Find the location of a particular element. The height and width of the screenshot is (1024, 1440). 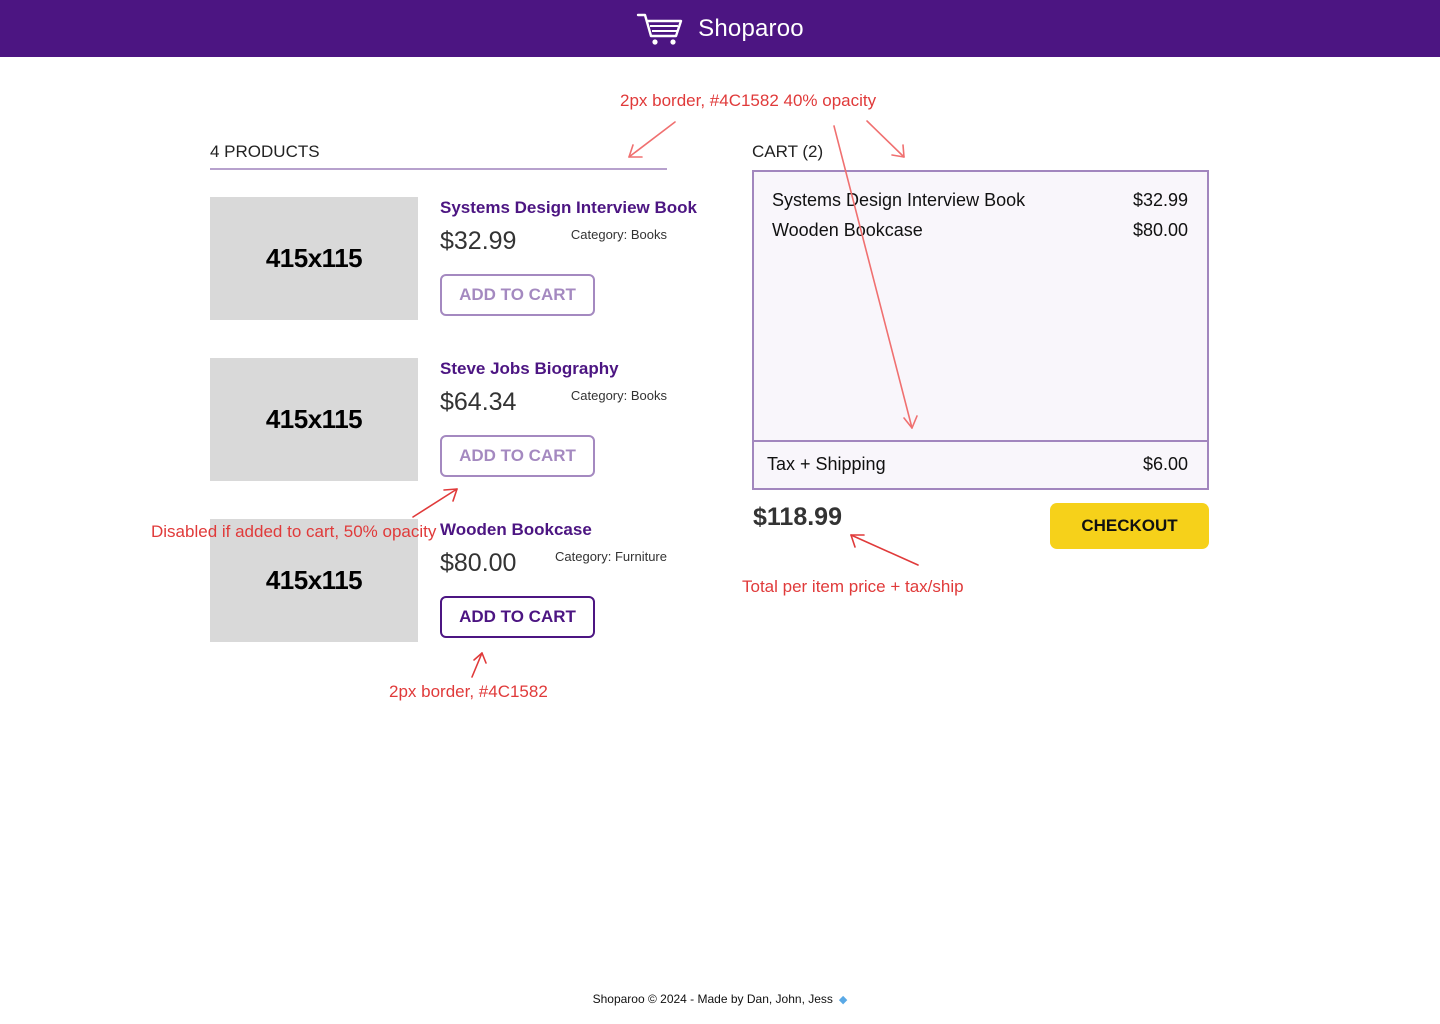

tax-shipping-label: Tax + Shipping is located at coordinates (826, 464).